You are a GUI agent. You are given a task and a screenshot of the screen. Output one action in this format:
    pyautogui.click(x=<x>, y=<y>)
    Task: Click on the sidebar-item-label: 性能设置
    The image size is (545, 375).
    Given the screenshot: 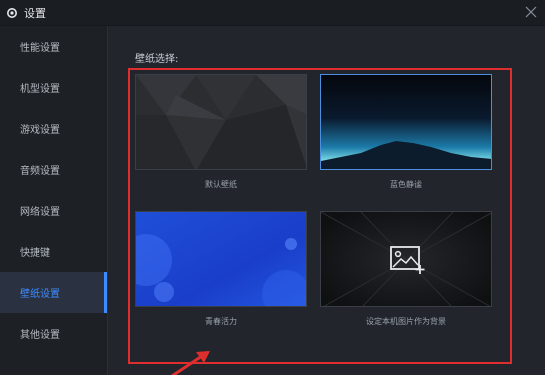 What is the action you would take?
    pyautogui.click(x=40, y=48)
    